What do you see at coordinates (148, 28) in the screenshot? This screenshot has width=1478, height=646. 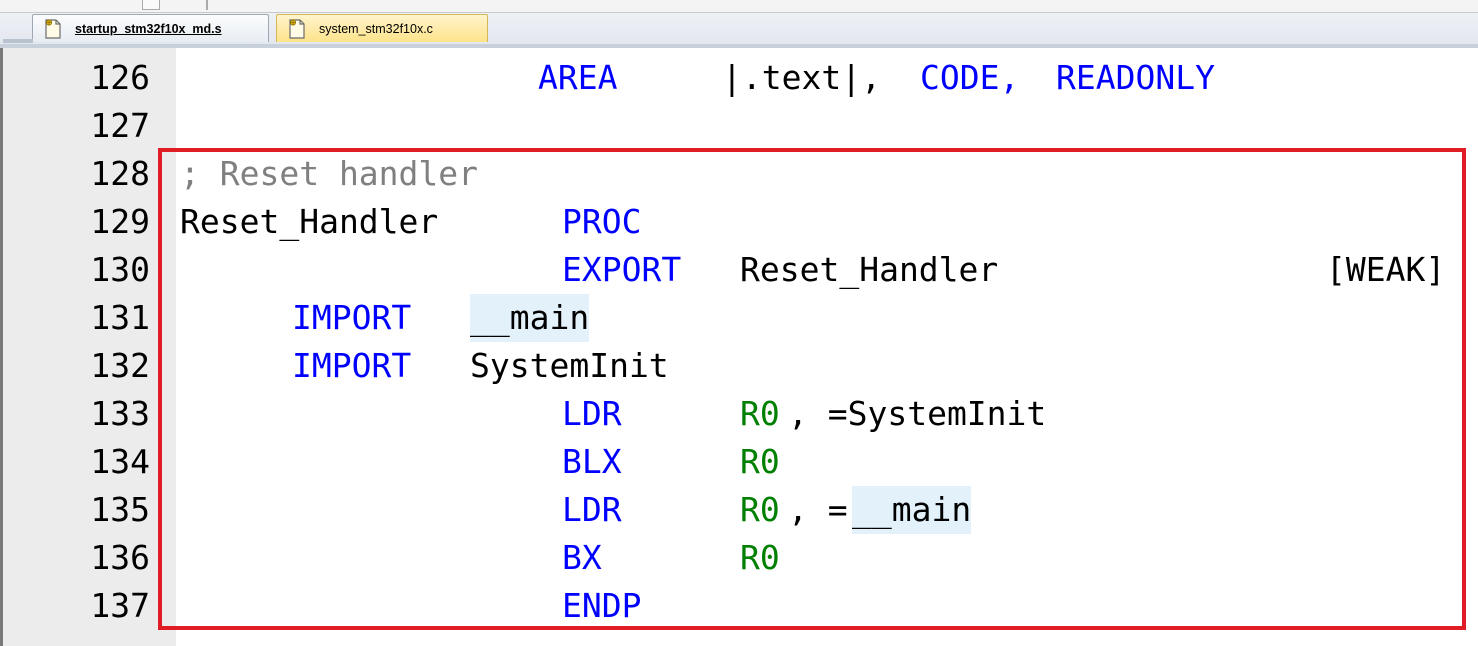 I see `tab-label: startup_stm32f10x_md.s` at bounding box center [148, 28].